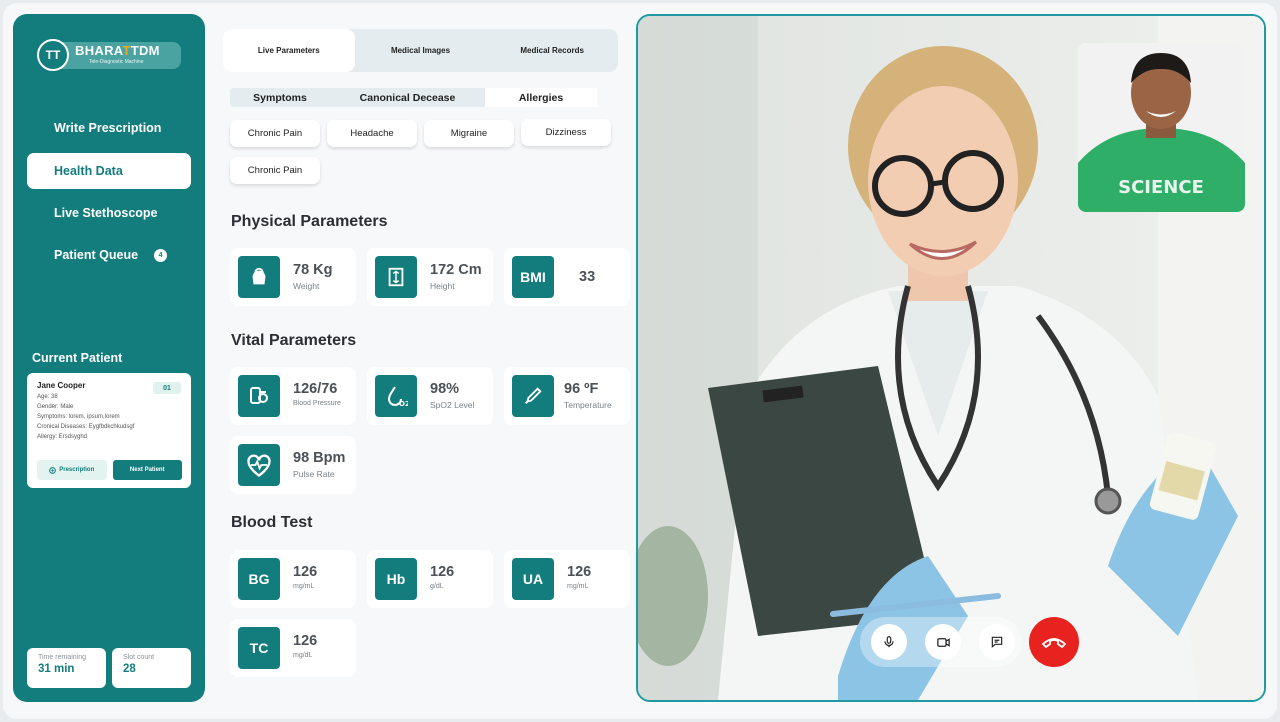  I want to click on camera-icon, so click(943, 642).